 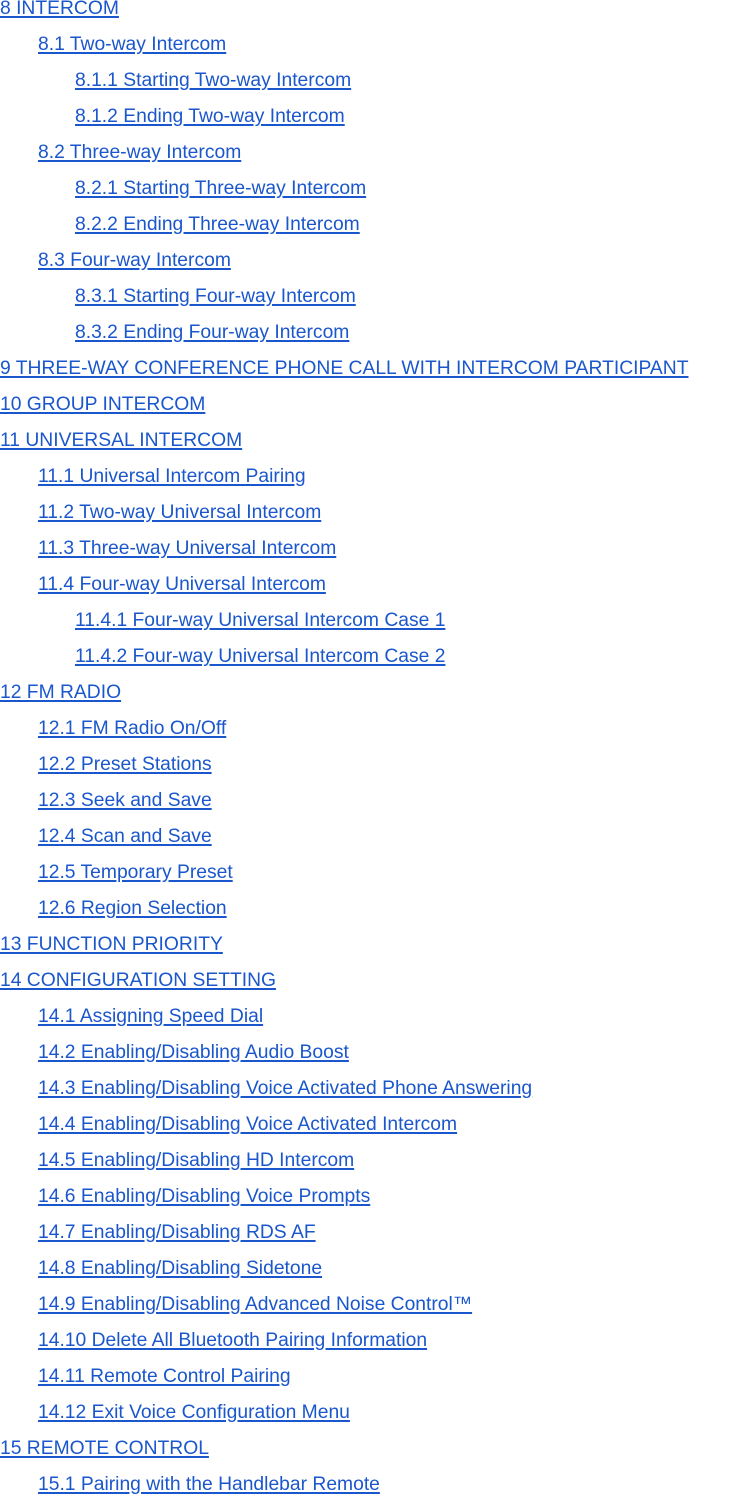 I want to click on toc-link: 12.2 Preset Stations, so click(x=125, y=764).